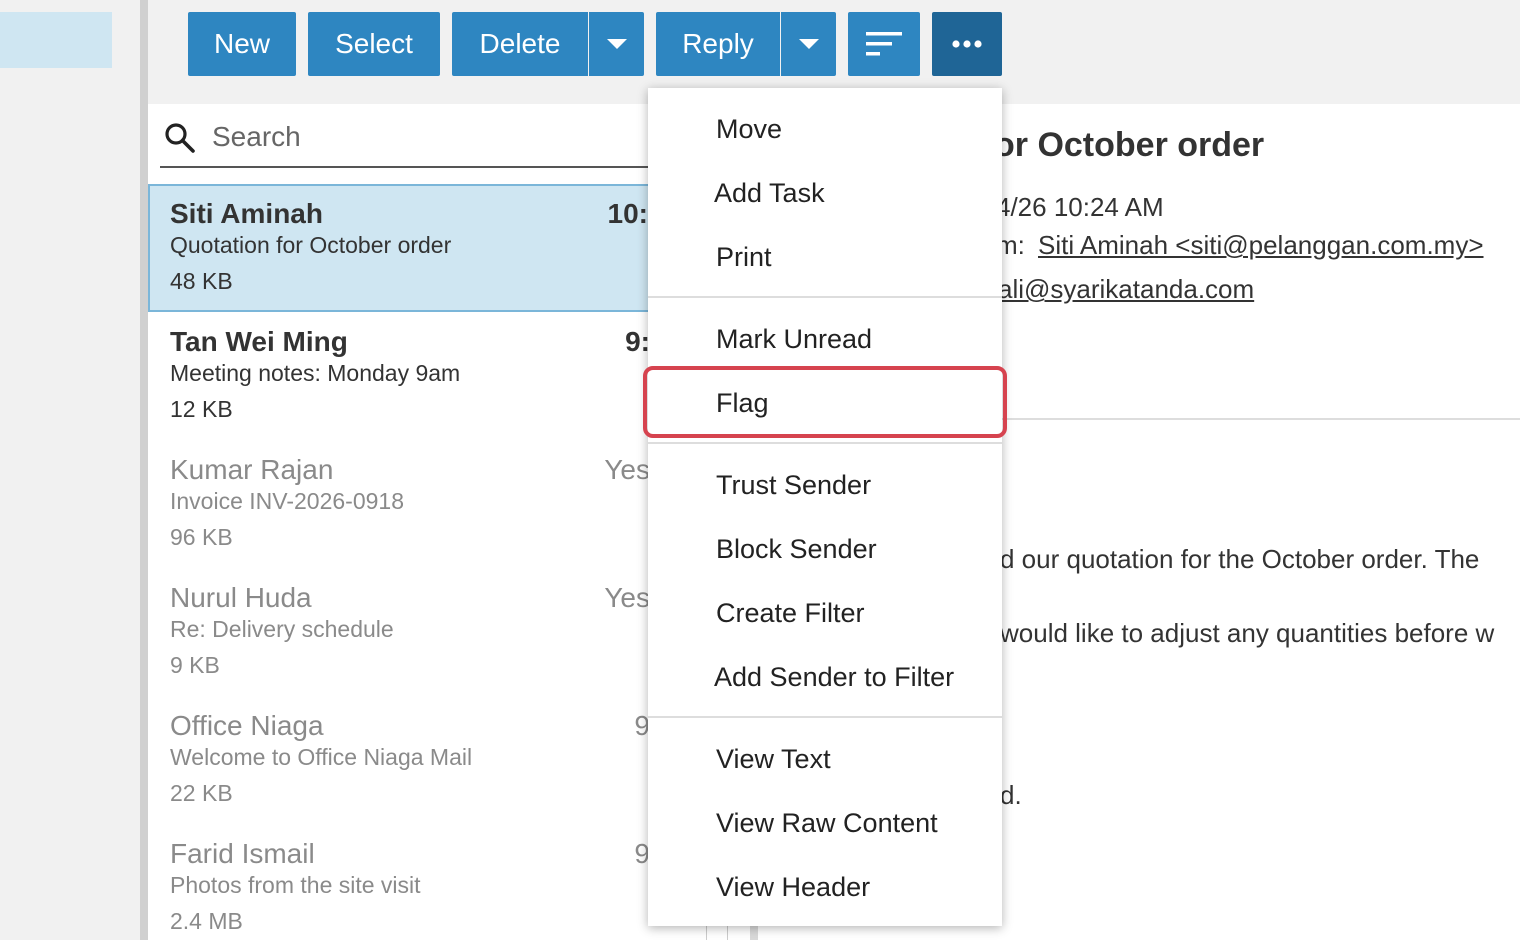  Describe the element at coordinates (827, 823) in the screenshot. I see `menu-item-view-raw-content: View Raw Content` at that location.